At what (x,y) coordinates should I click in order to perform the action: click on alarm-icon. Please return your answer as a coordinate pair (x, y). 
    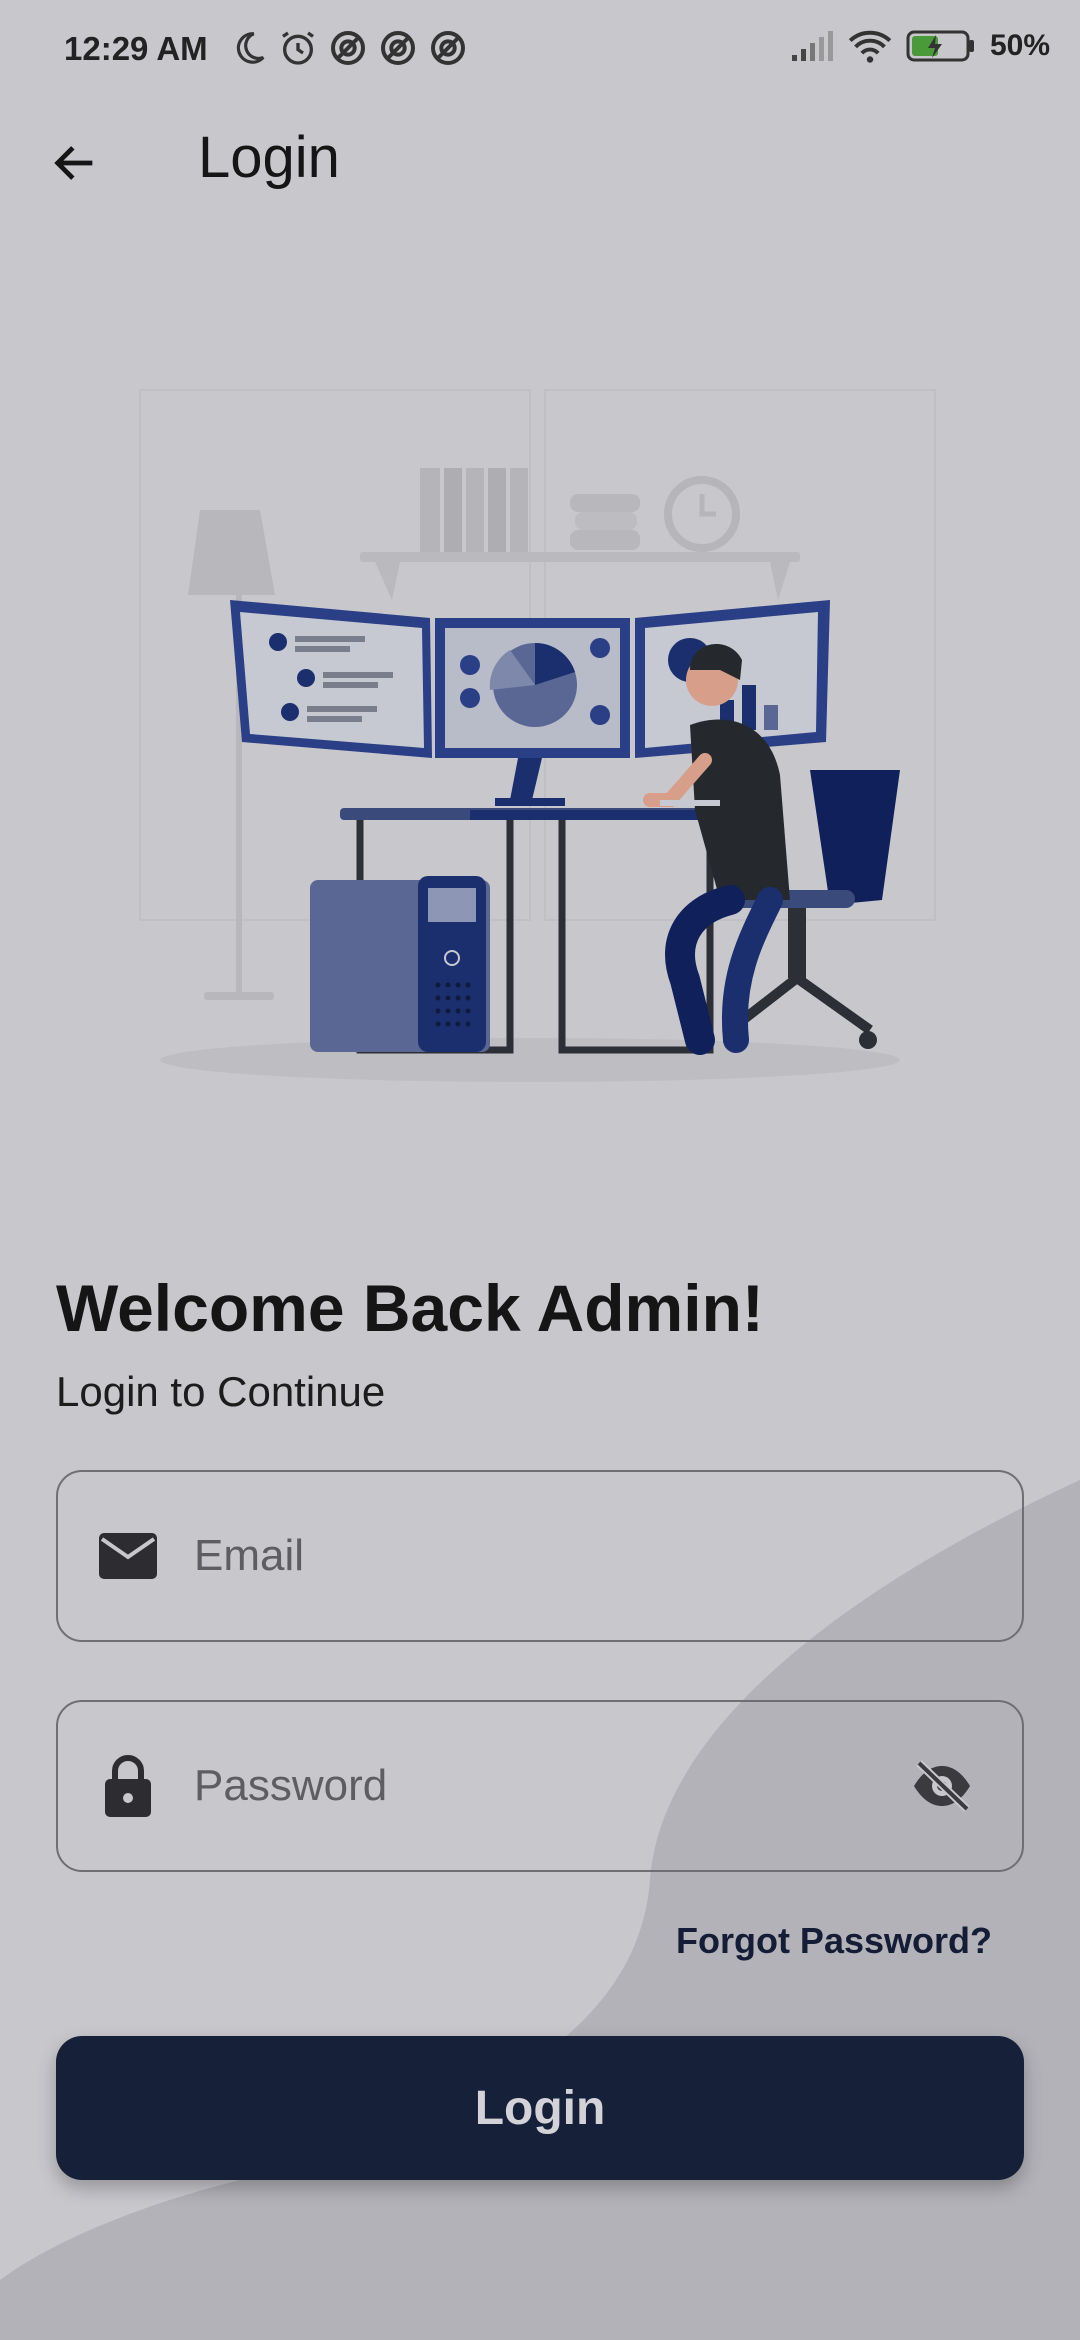
    Looking at the image, I should click on (298, 48).